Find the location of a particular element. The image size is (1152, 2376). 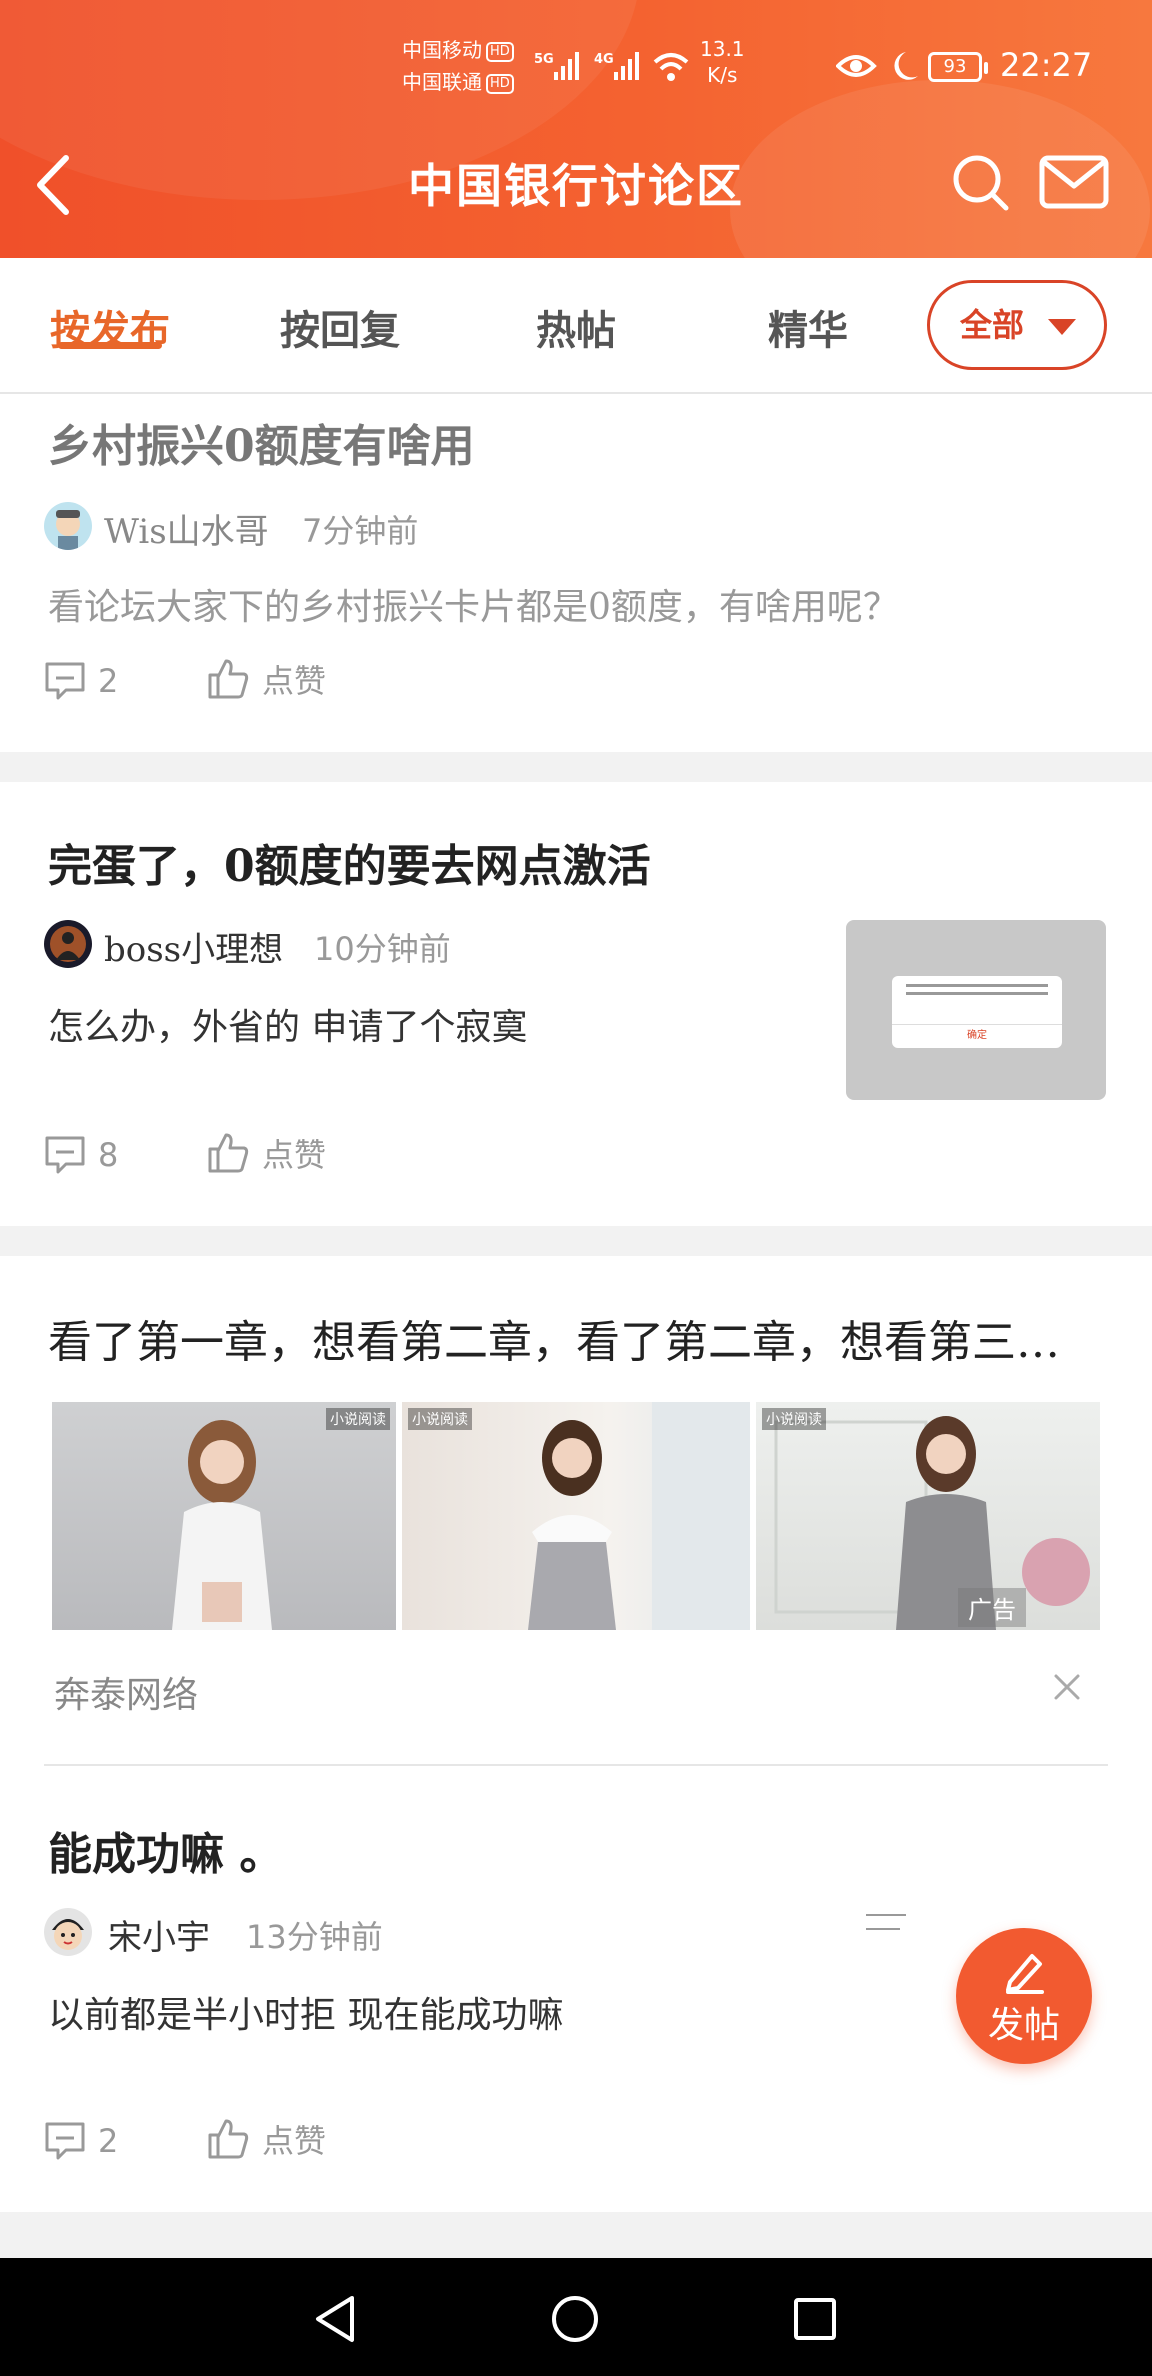

comment-button: 8 is located at coordinates (81, 1155).